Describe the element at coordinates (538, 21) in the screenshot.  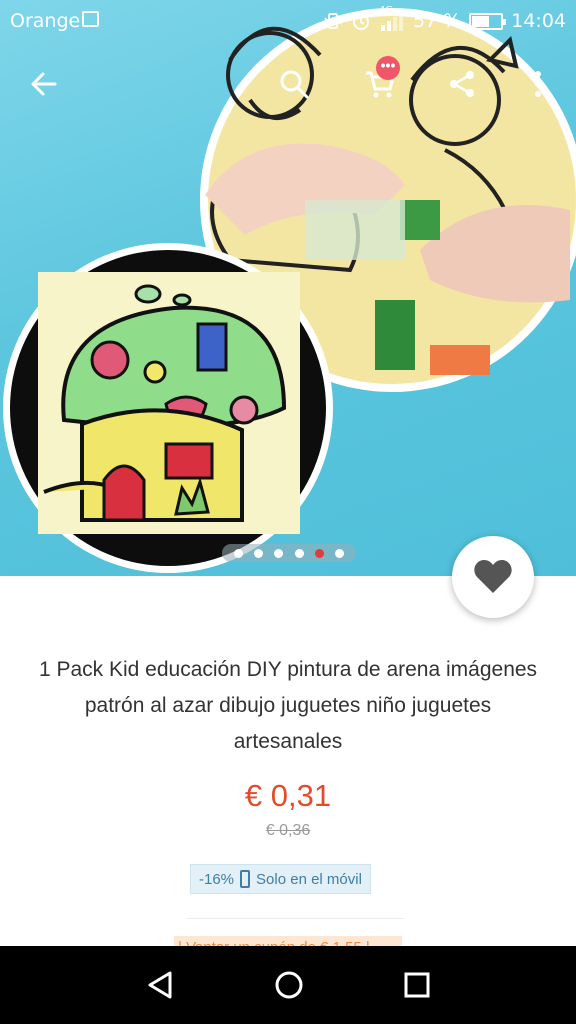
I see `clock: 14:04` at that location.